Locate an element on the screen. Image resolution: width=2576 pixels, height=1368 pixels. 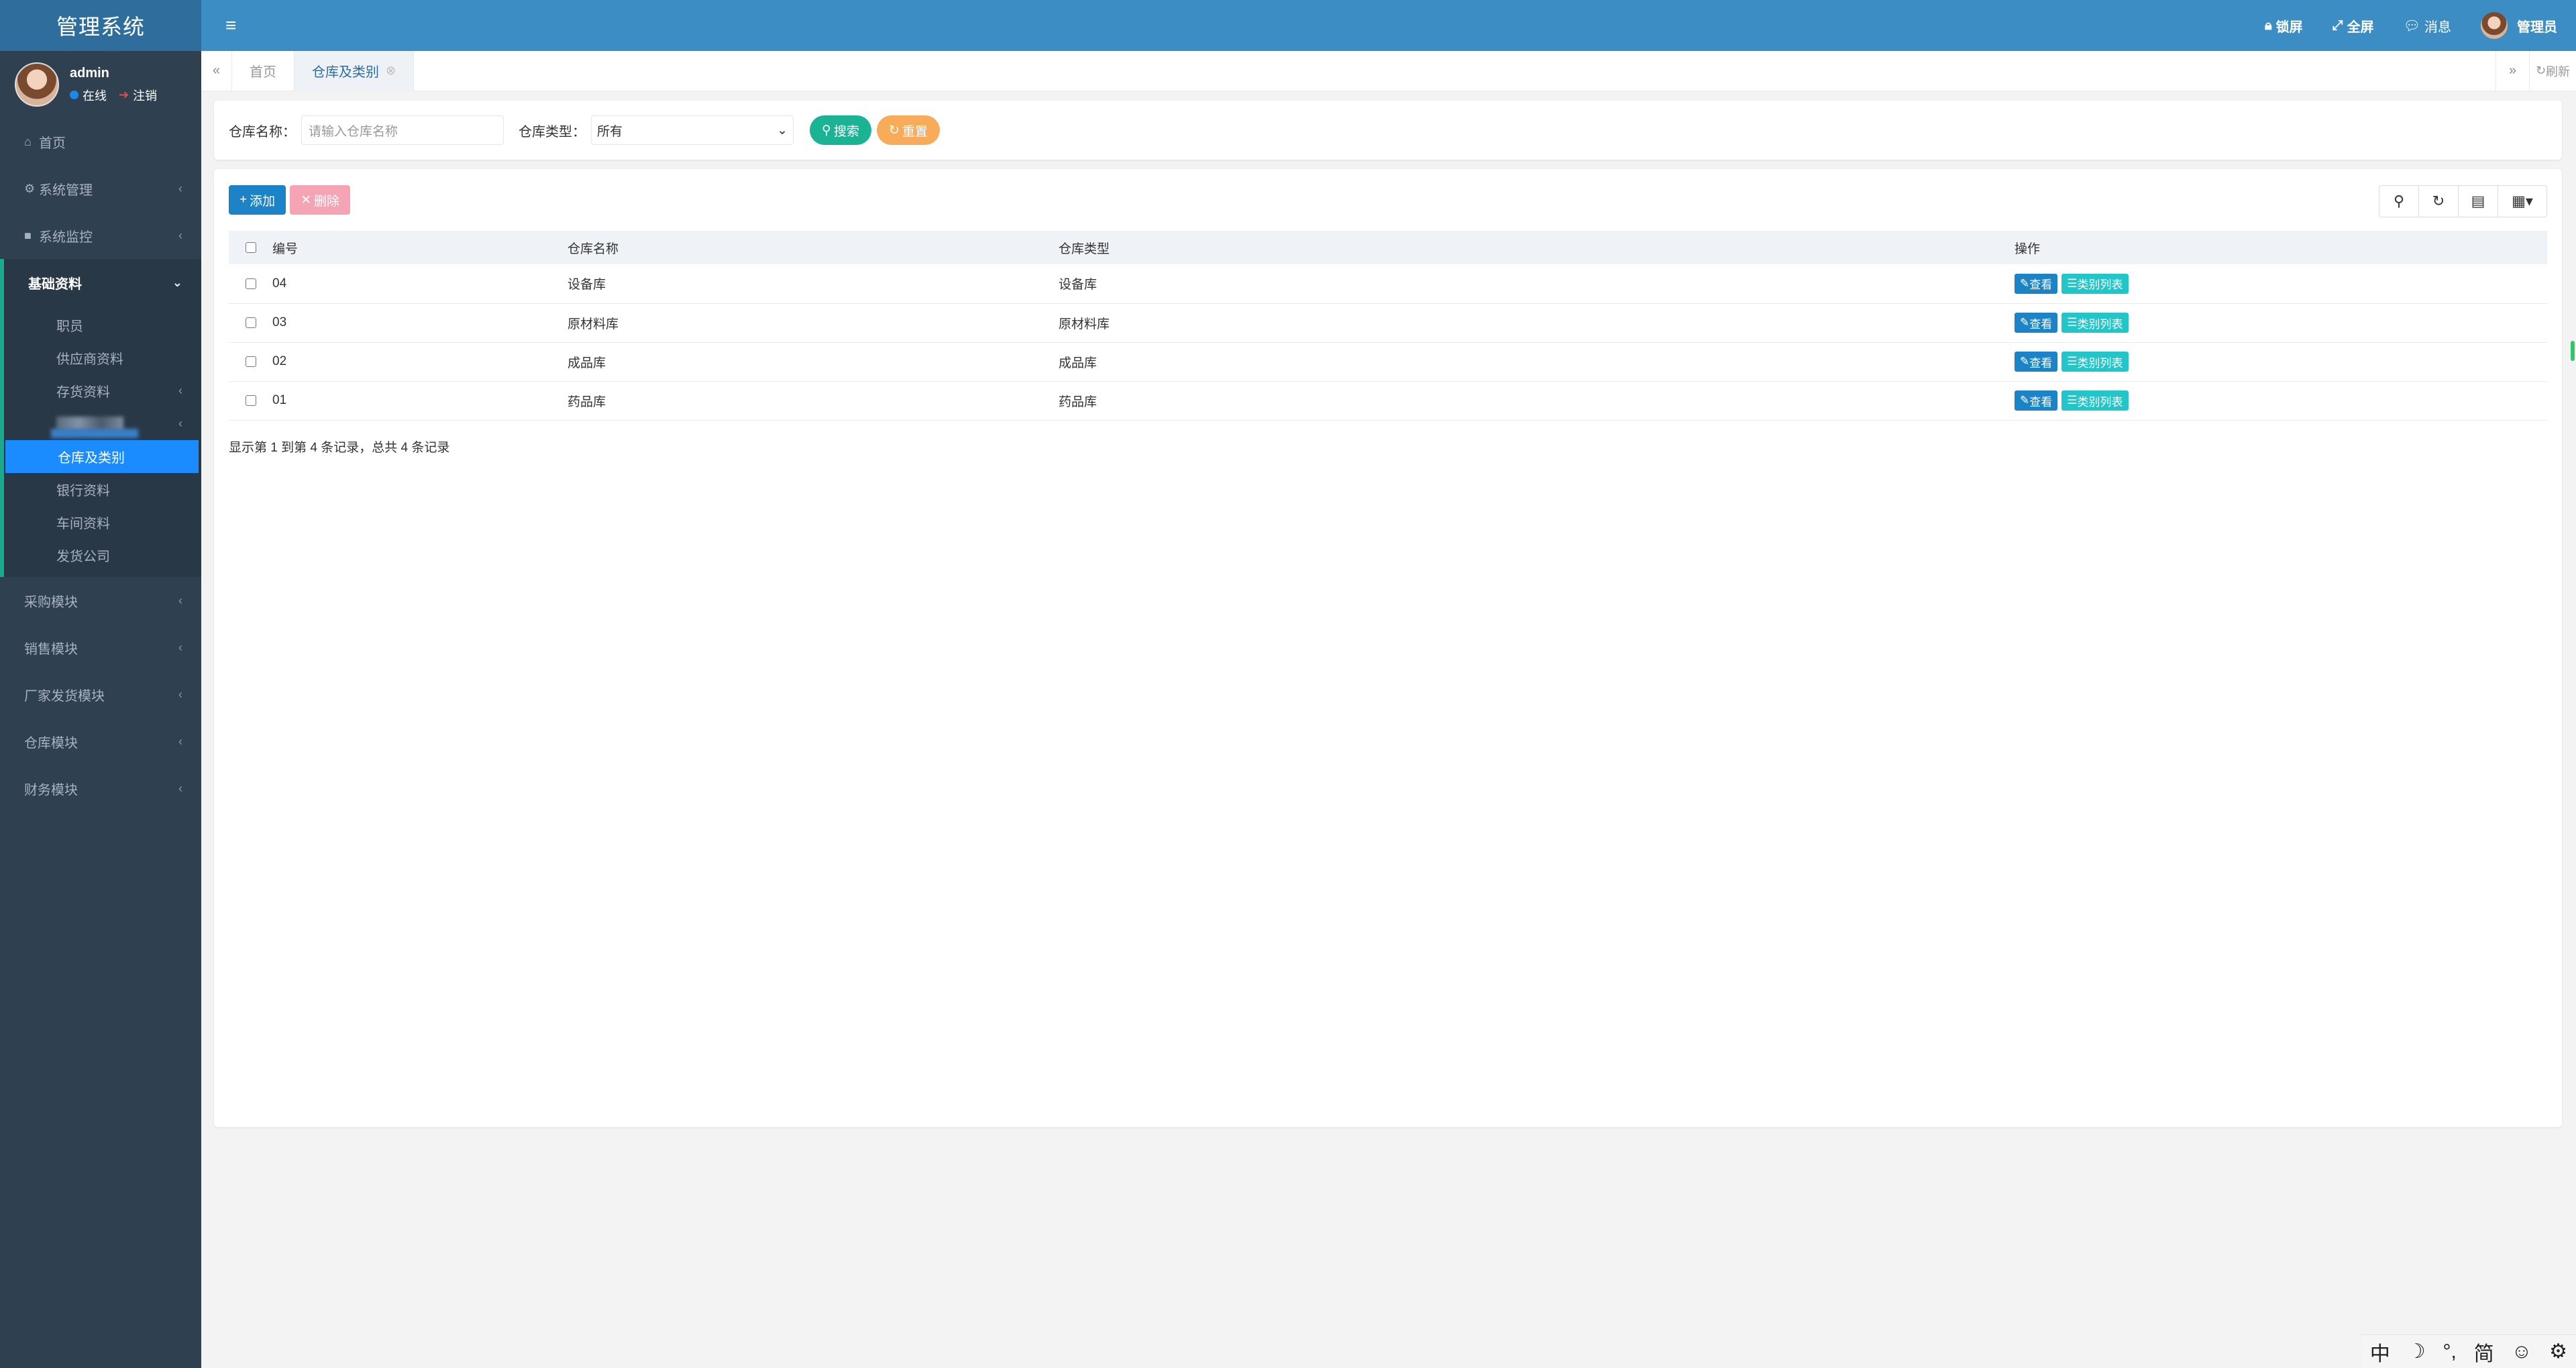
header-id: 编号 is located at coordinates (420, 247).